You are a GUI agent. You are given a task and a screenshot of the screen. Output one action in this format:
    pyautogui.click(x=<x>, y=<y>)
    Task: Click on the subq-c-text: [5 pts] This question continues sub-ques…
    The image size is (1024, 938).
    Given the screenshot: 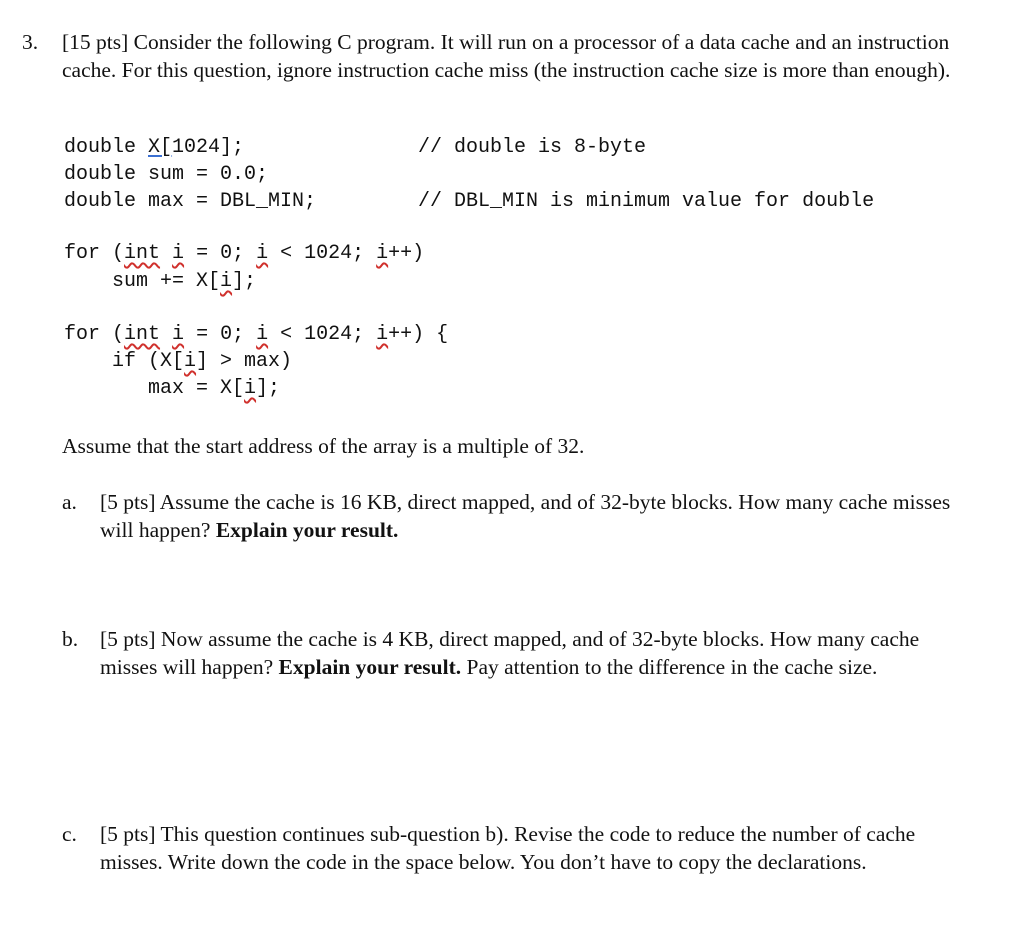 What is the action you would take?
    pyautogui.click(x=508, y=848)
    